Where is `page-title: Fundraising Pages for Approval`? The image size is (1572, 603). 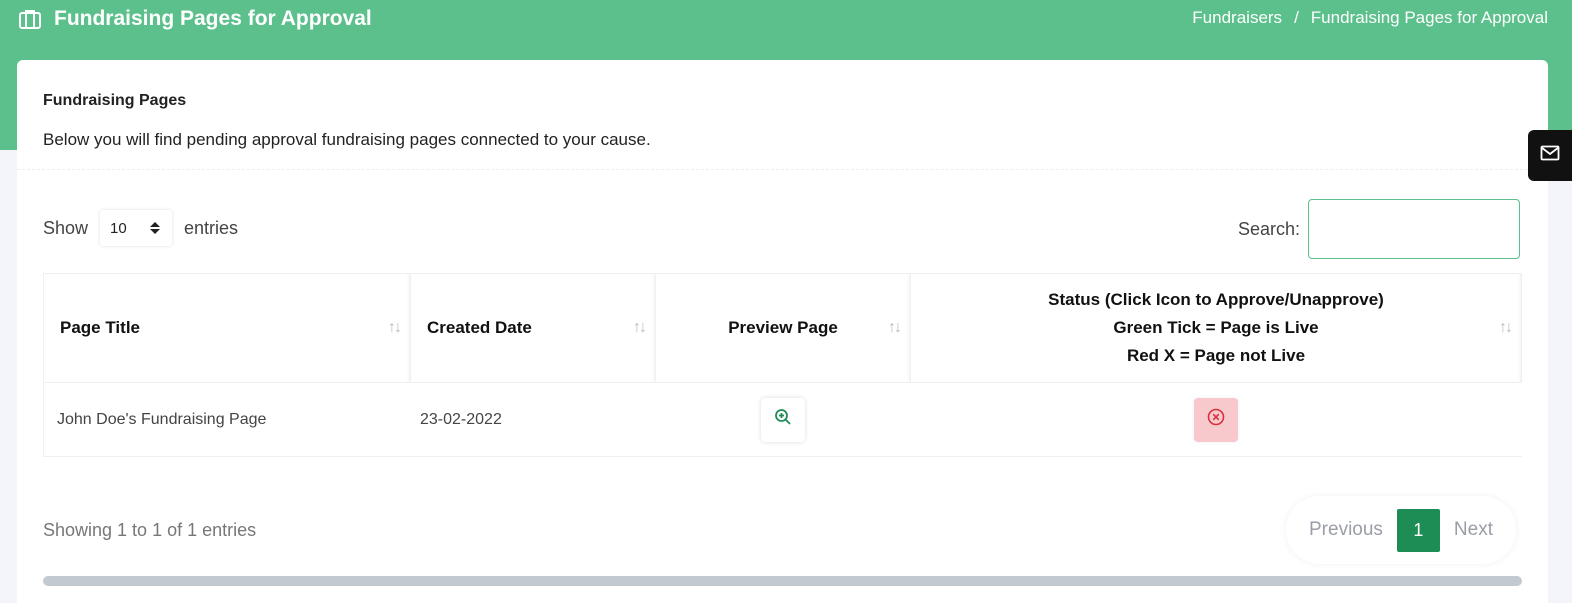
page-title: Fundraising Pages for Approval is located at coordinates (195, 19).